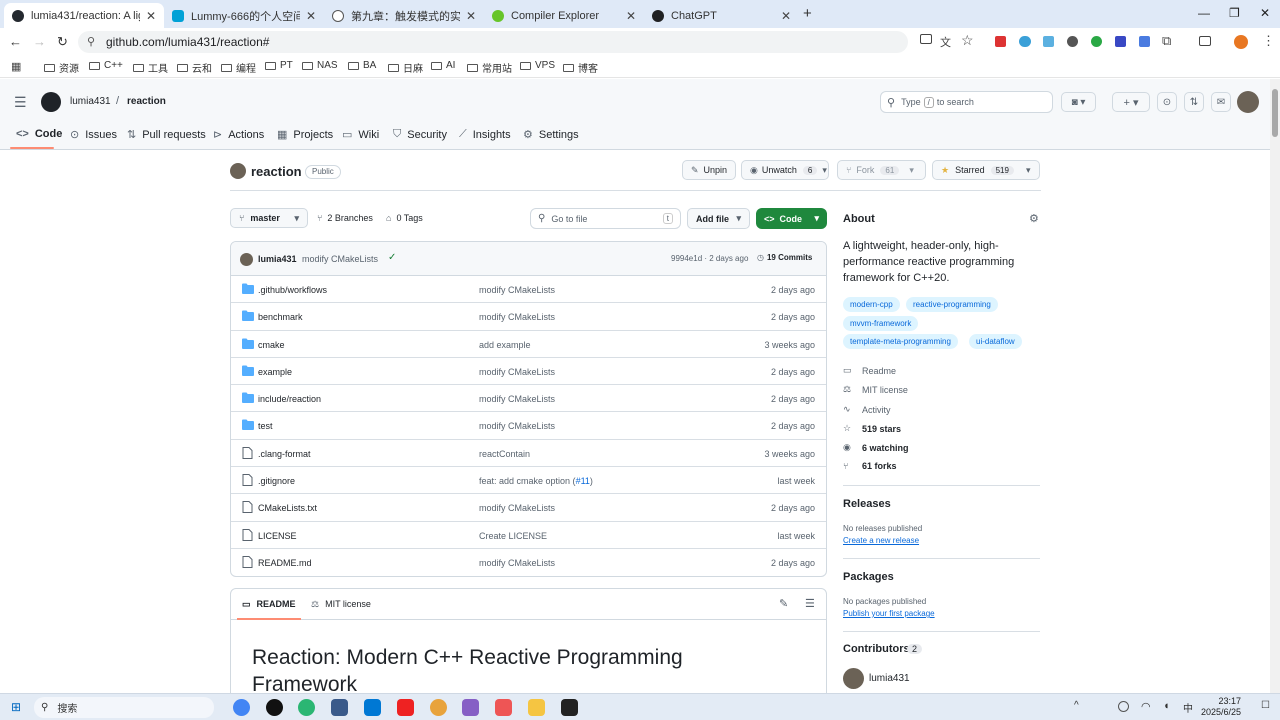 This screenshot has width=1280, height=720. What do you see at coordinates (967, 40) in the screenshot?
I see `bookmark-star-icon: ☆` at bounding box center [967, 40].